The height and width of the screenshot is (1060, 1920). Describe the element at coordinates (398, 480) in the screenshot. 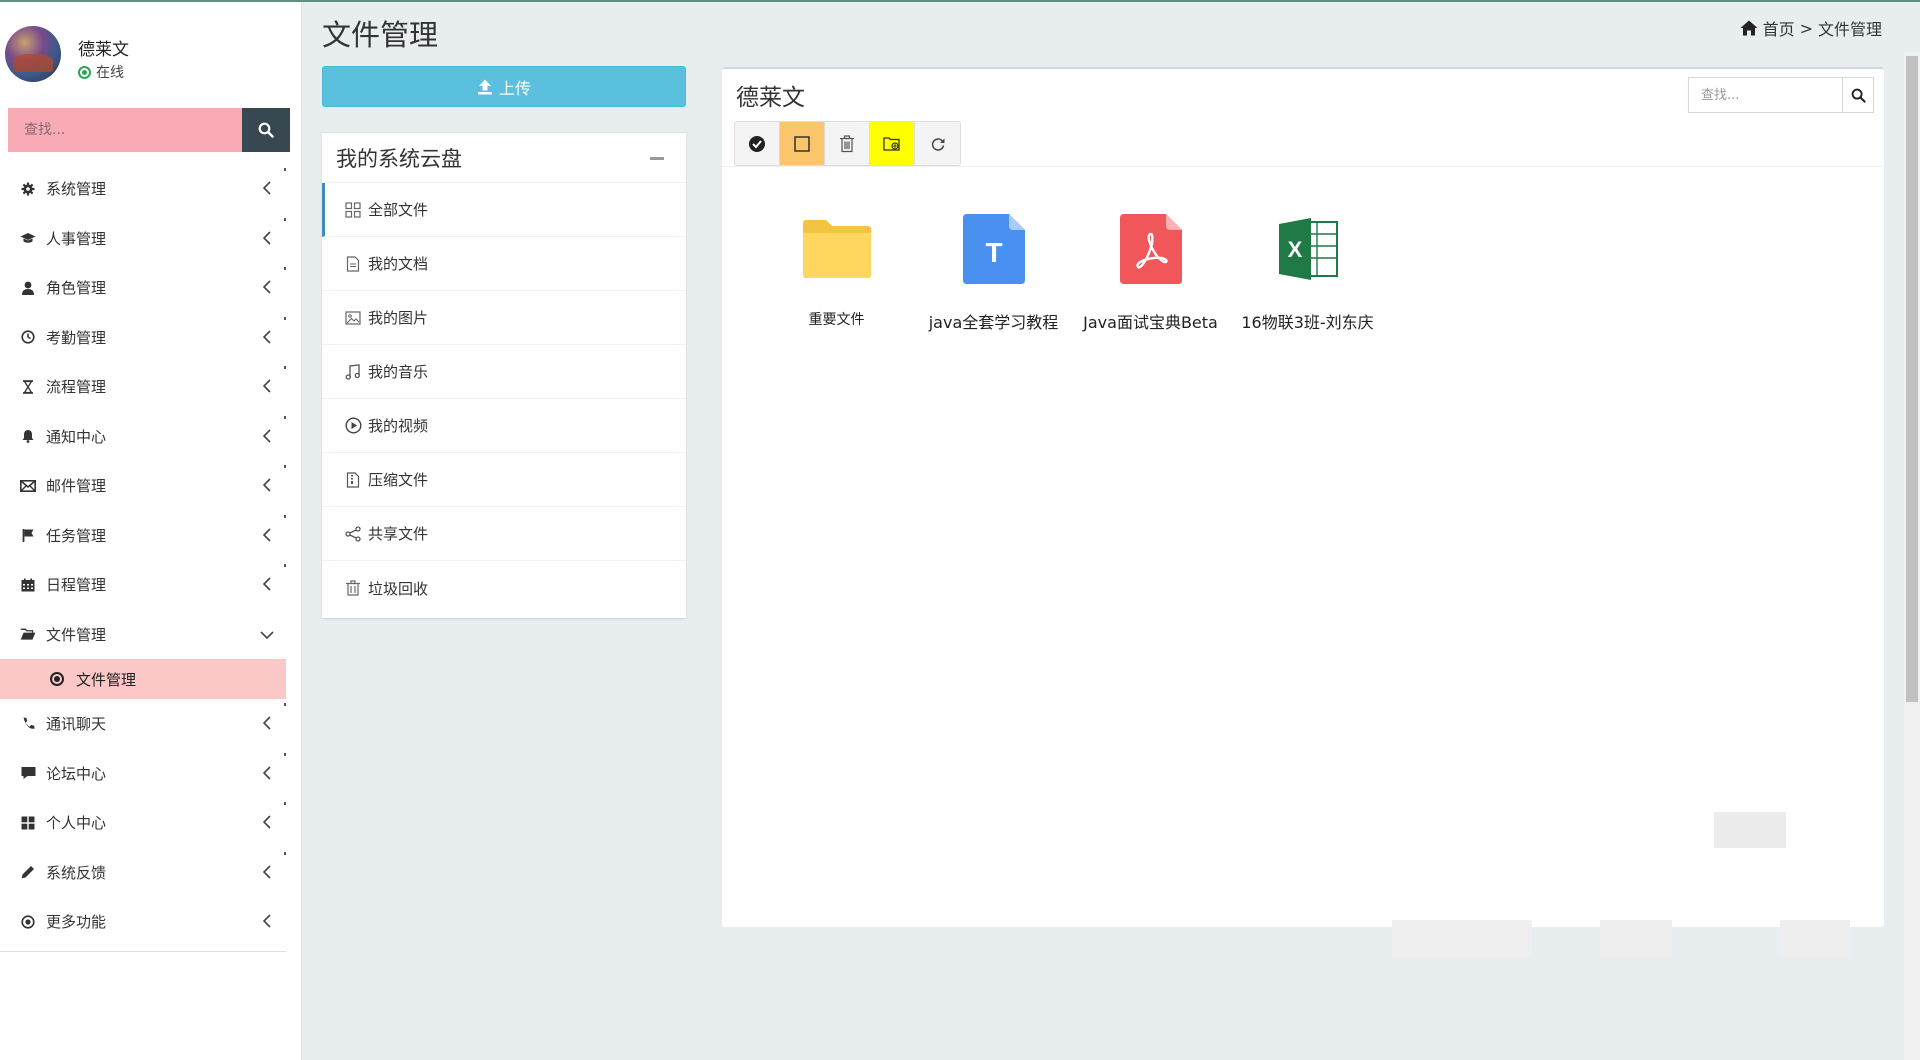

I see `folder-item-label: 压缩文件` at that location.